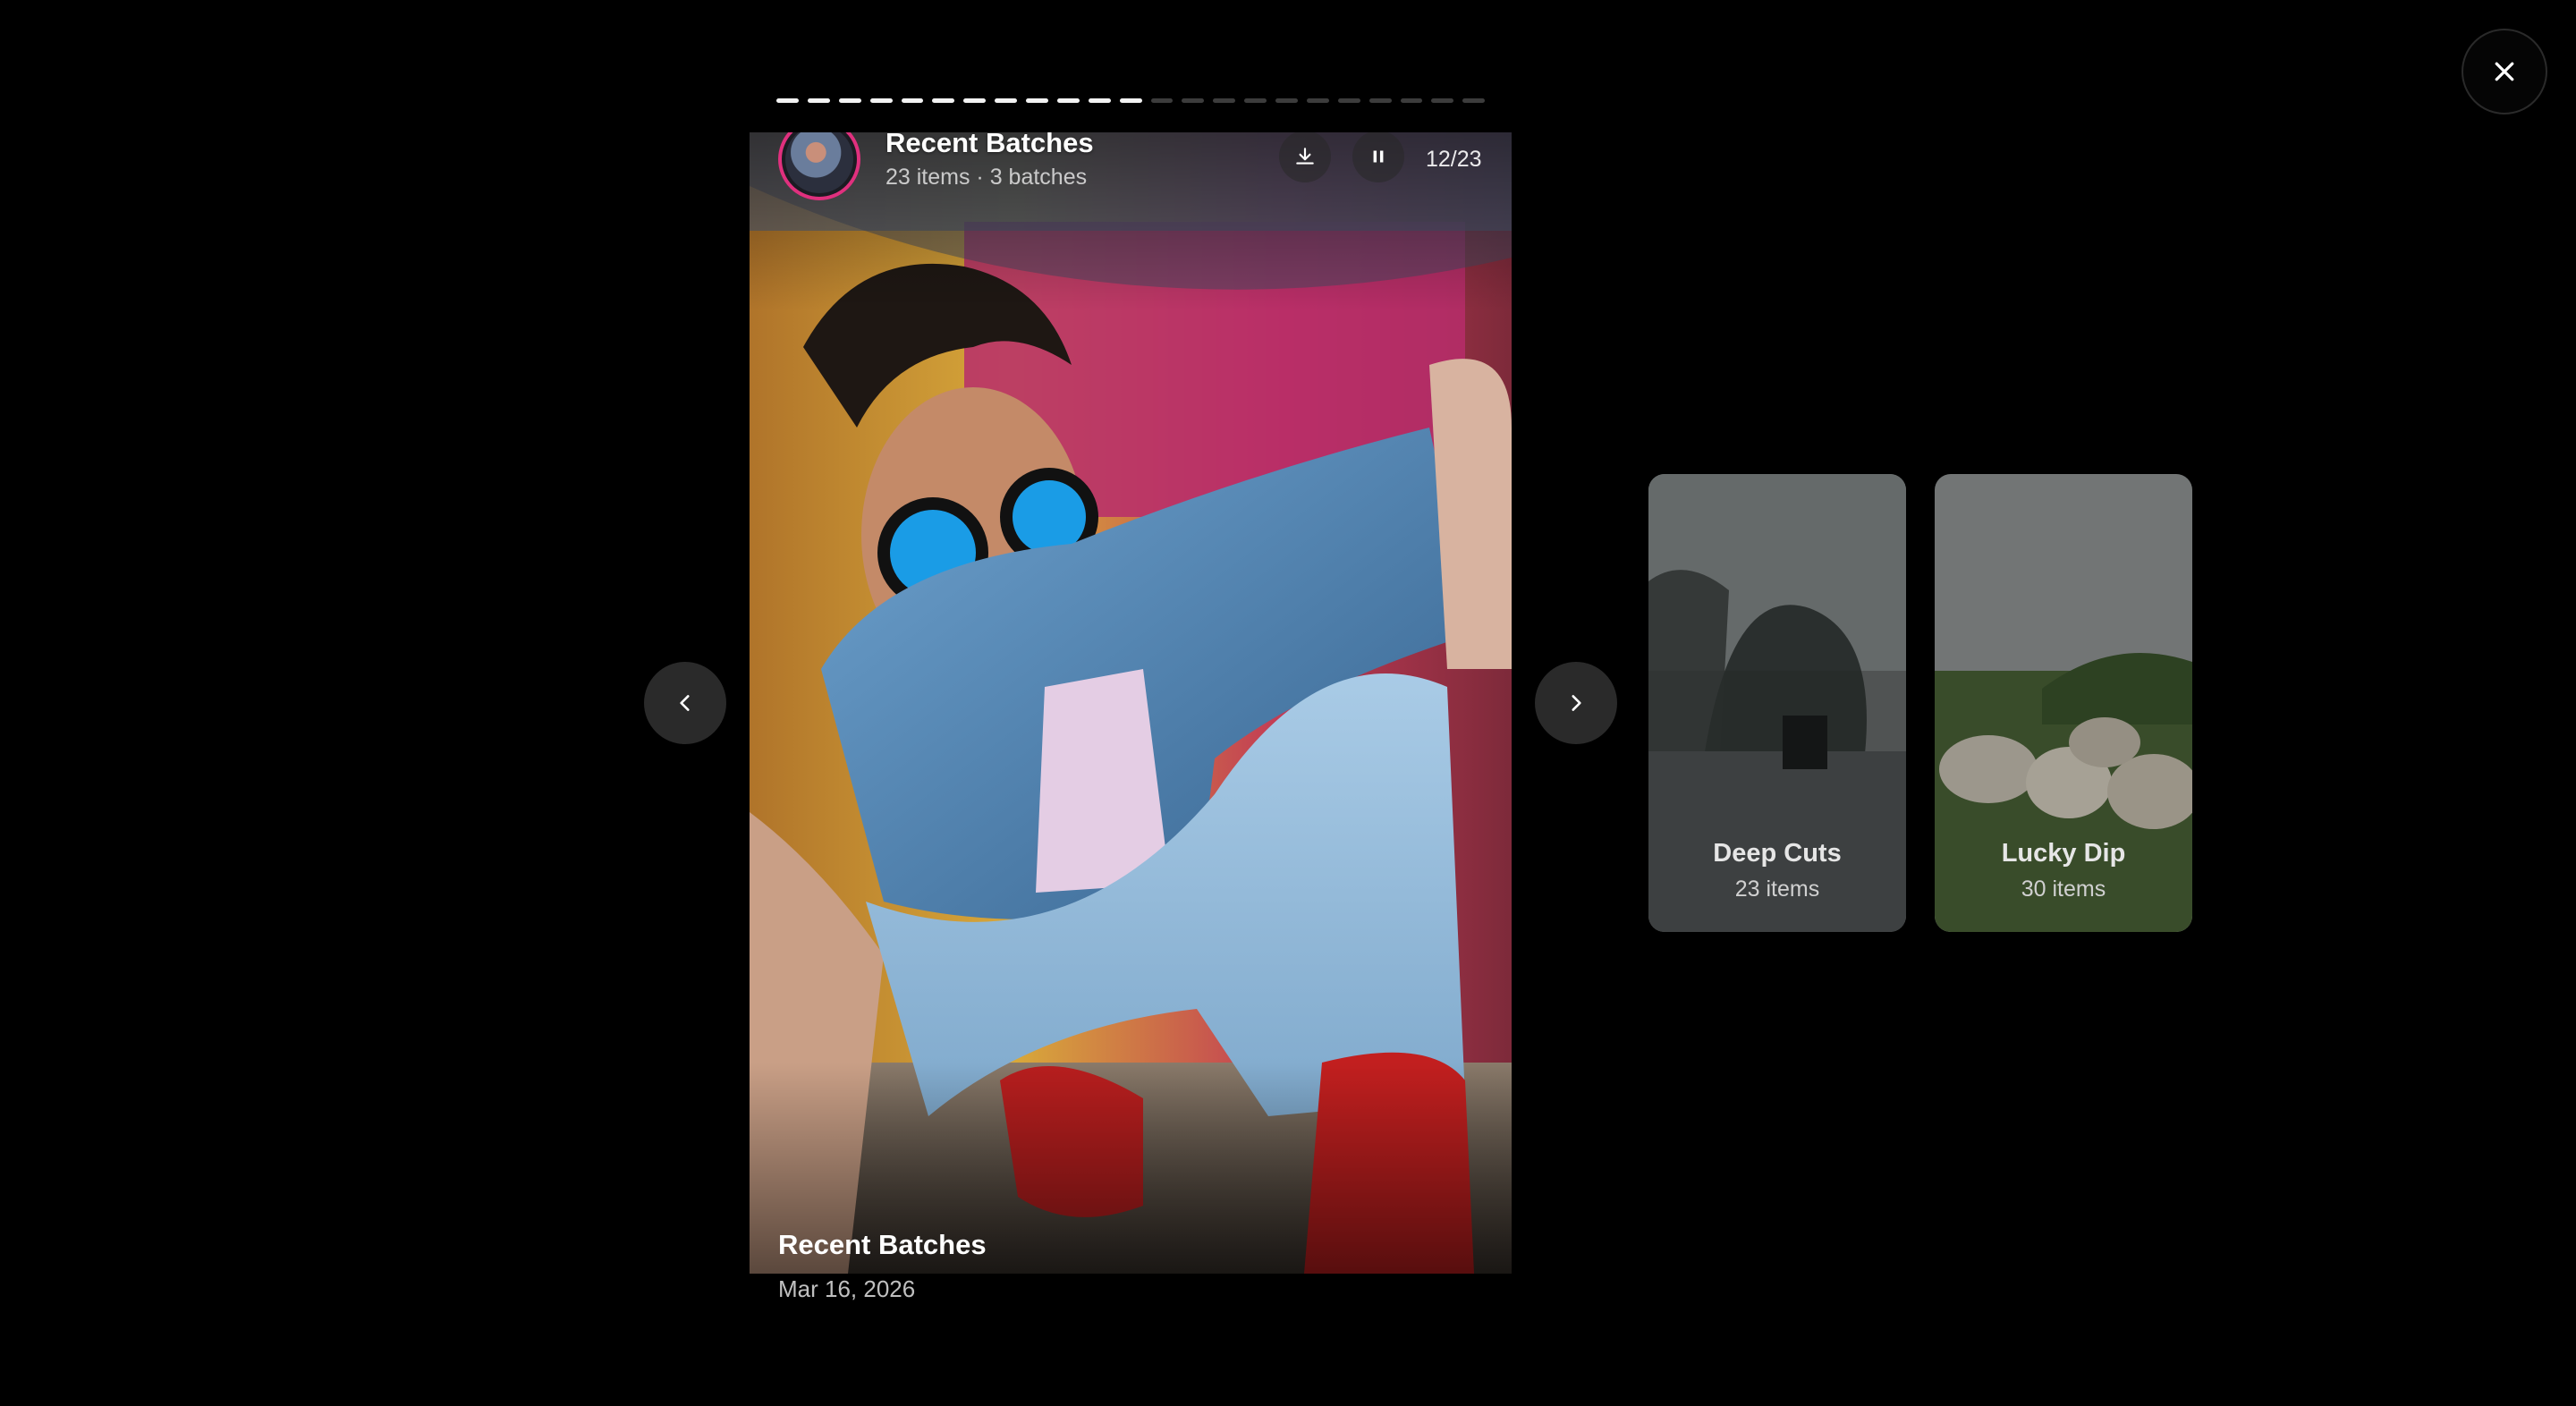  I want to click on batch-title: Lucky Dip, so click(2063, 854).